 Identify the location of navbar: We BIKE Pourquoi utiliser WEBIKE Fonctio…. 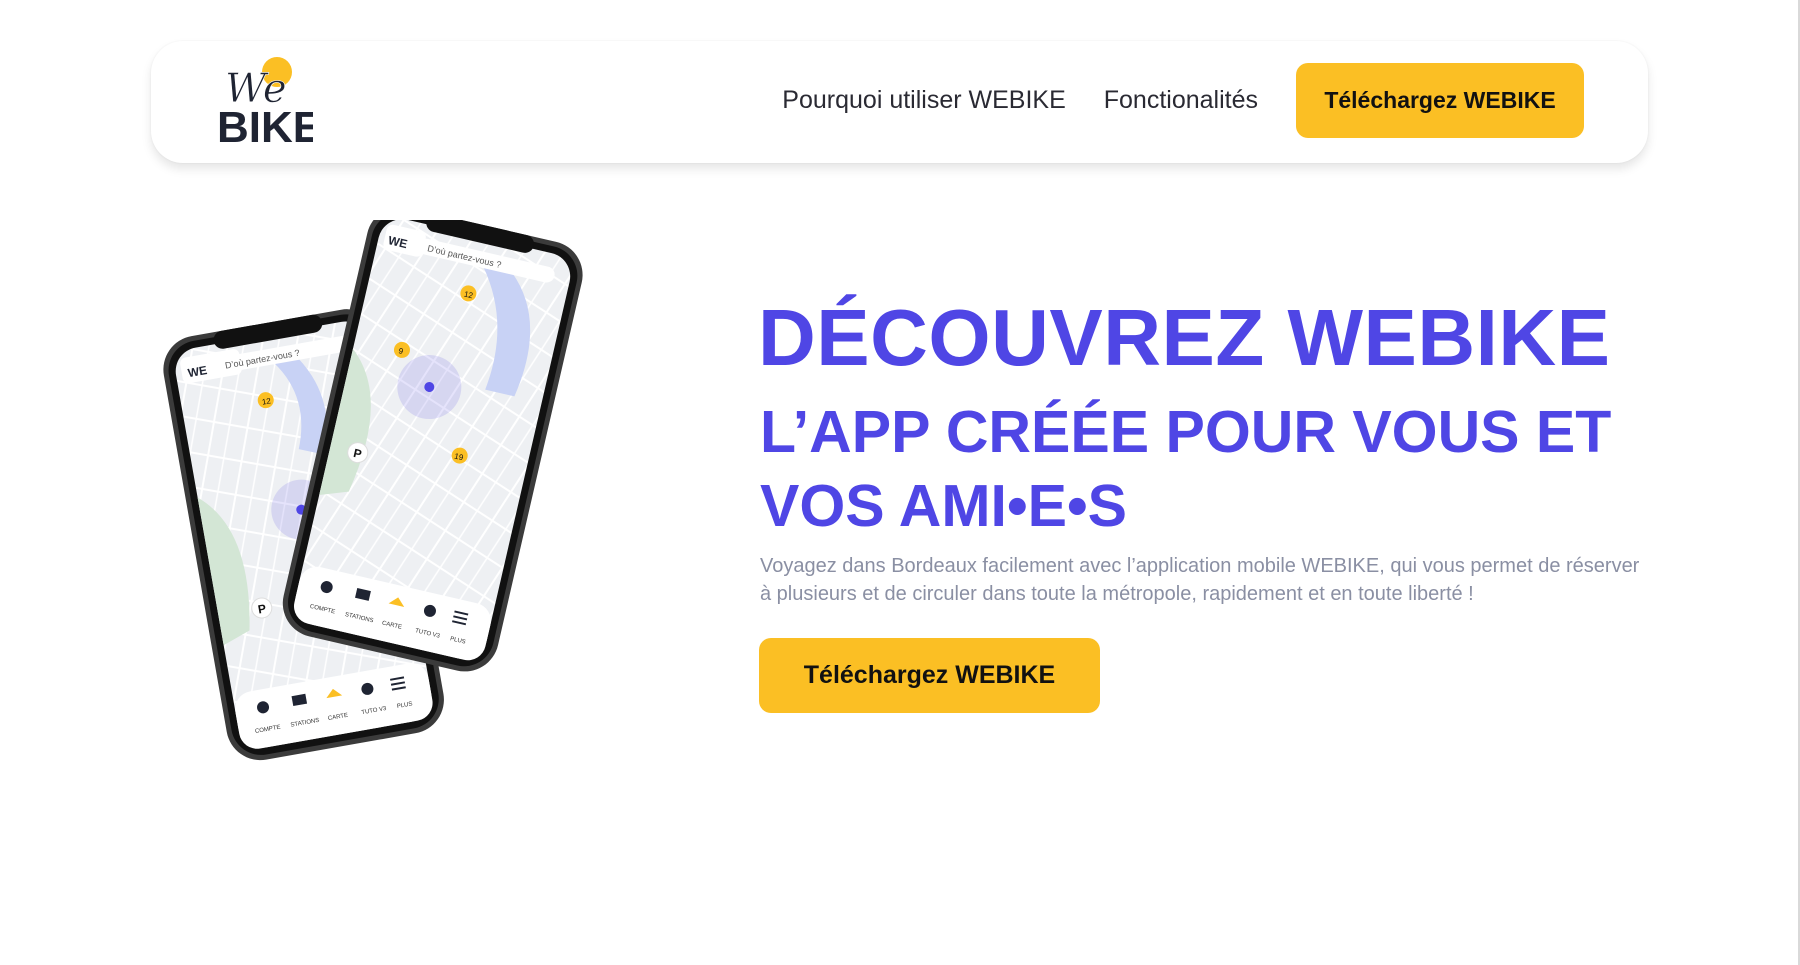
(899, 102).